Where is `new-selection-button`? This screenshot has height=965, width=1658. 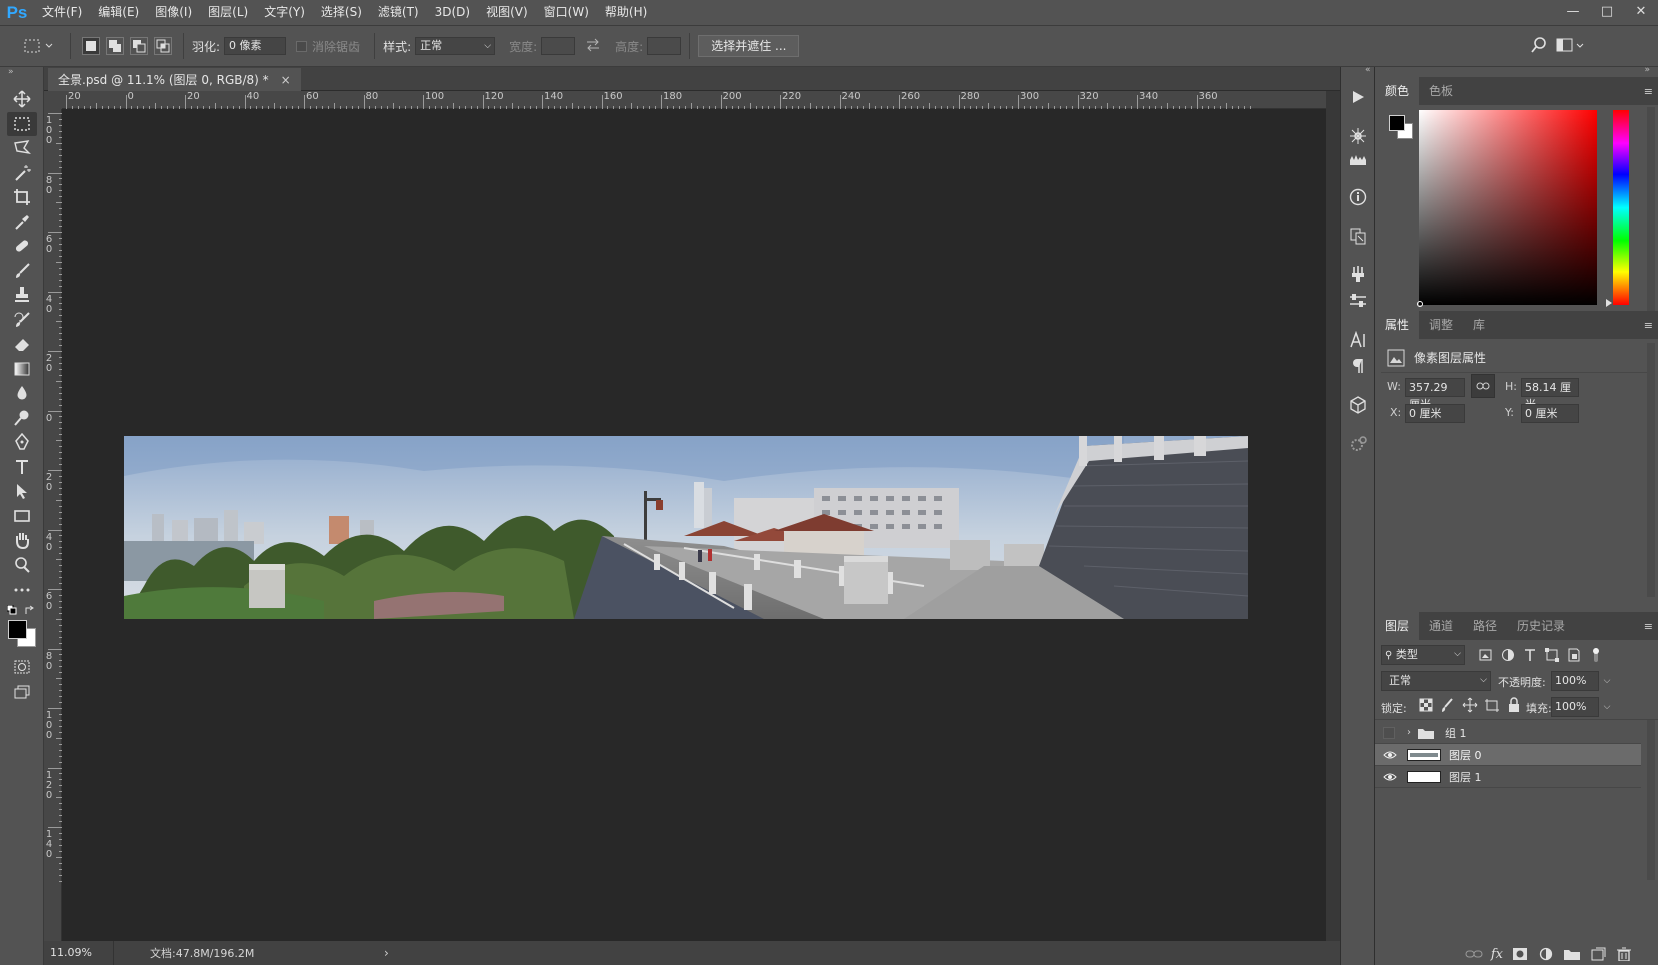 new-selection-button is located at coordinates (91, 46).